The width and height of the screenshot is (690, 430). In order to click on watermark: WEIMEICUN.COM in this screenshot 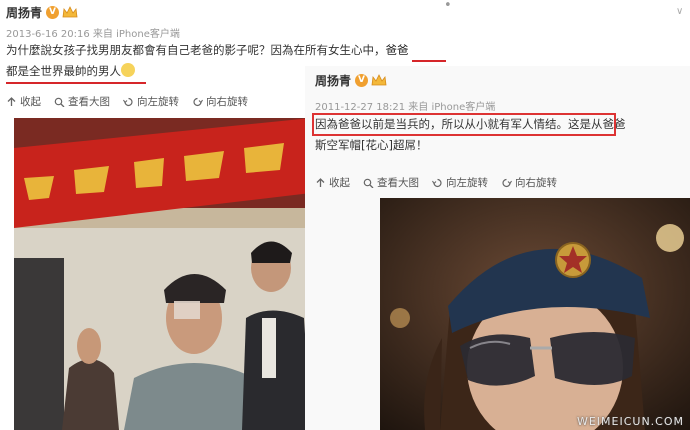, I will do `click(630, 421)`.